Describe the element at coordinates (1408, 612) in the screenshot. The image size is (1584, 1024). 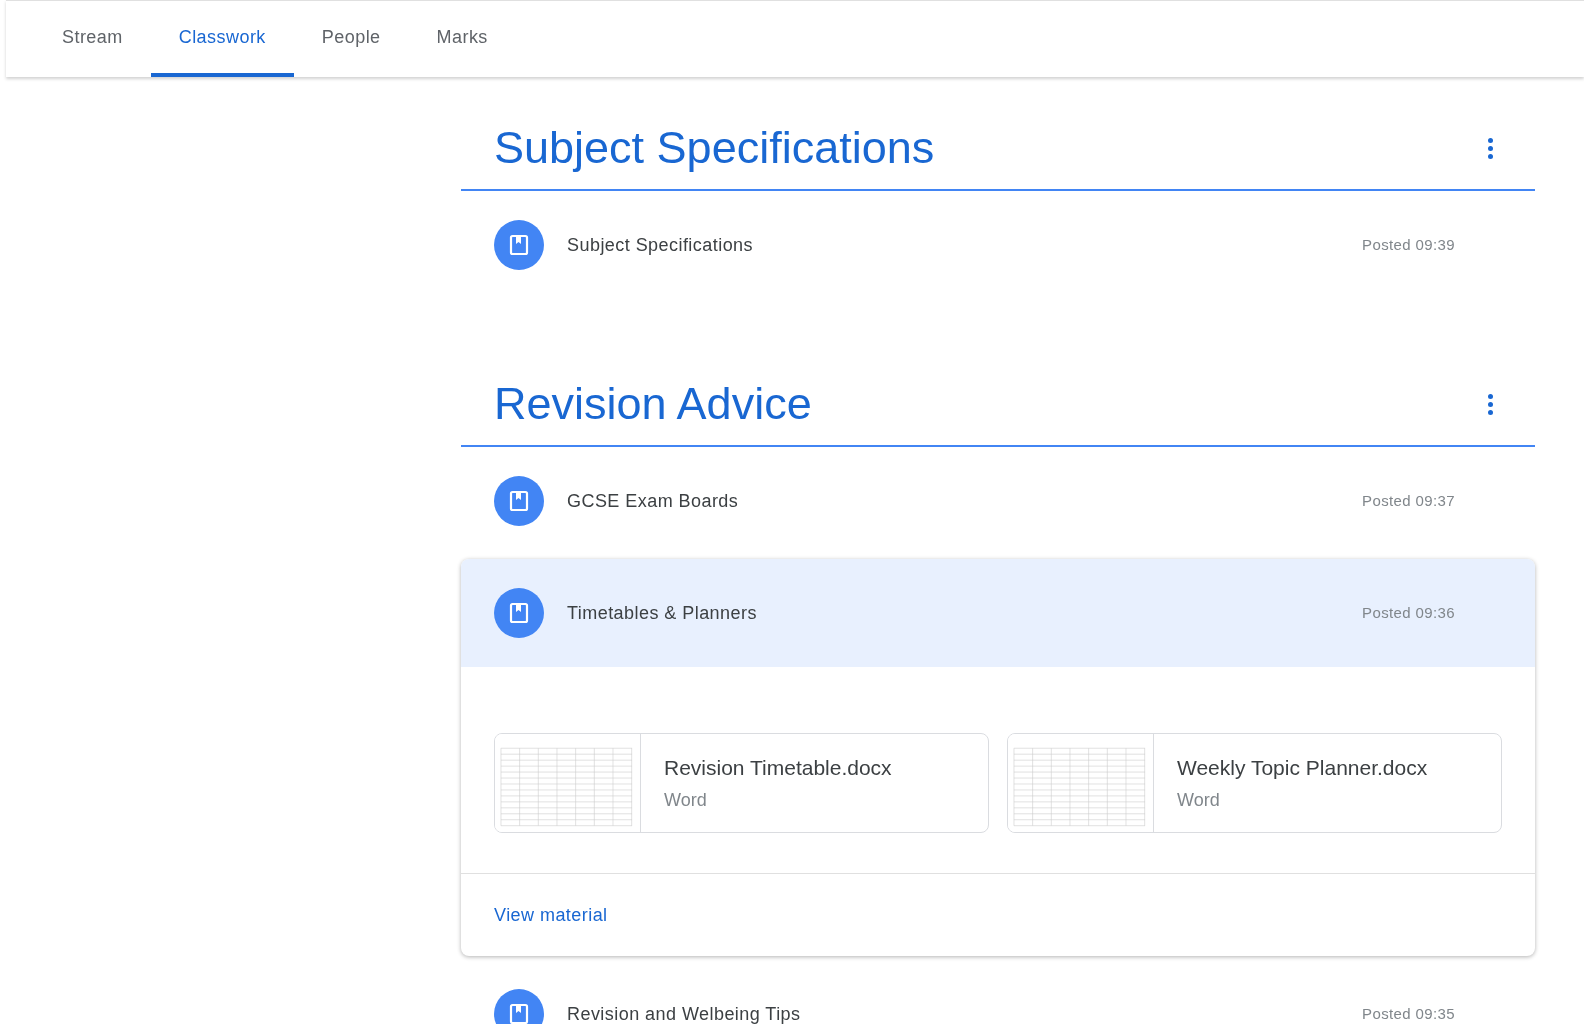
I see `posted-time: Posted 09:36` at that location.